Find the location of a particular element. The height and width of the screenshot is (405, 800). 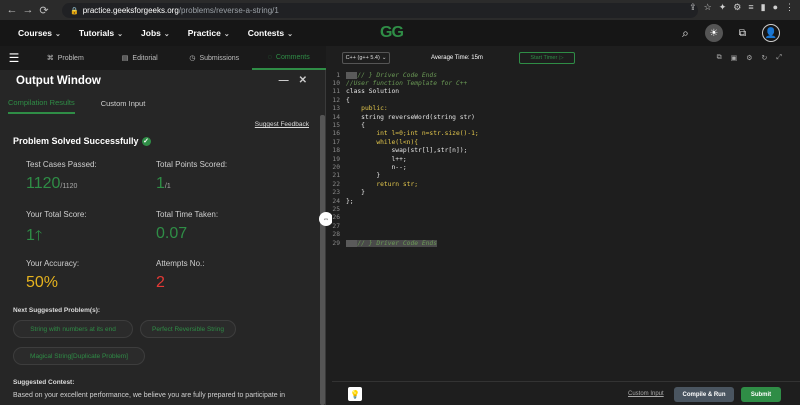

output-window-title: Output Window is located at coordinates (58, 81).